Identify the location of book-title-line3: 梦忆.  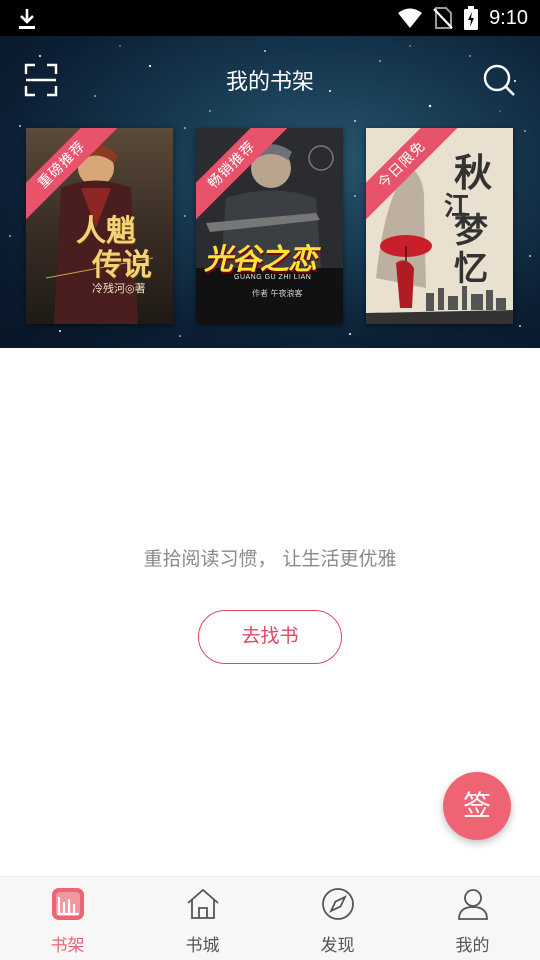
(471, 250).